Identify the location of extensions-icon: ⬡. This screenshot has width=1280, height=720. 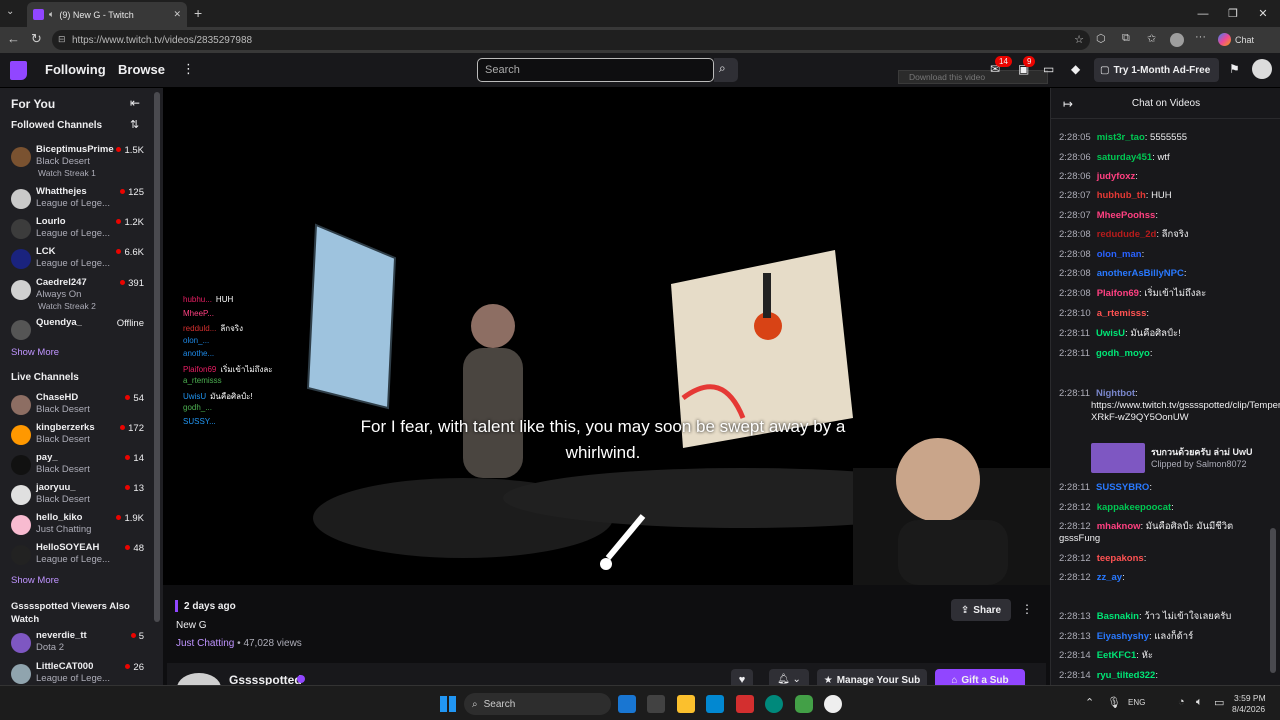
(1101, 38).